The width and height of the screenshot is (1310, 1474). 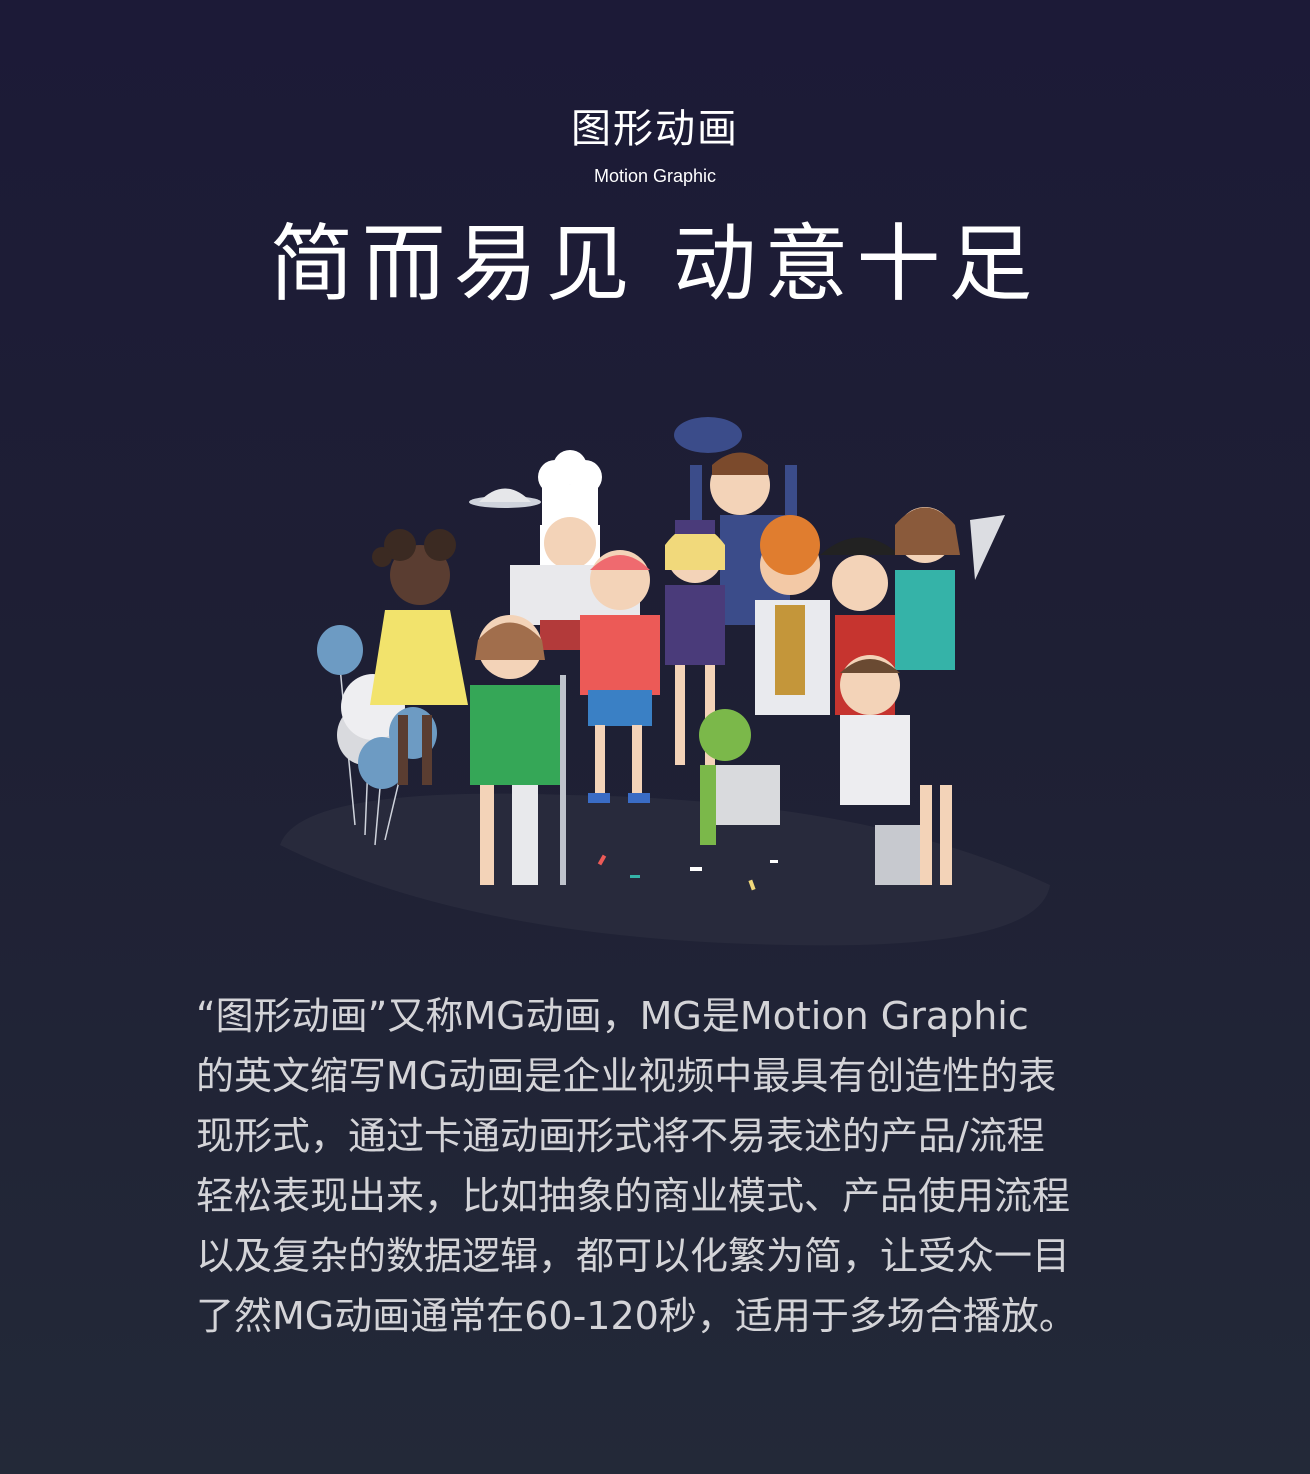 What do you see at coordinates (655, 129) in the screenshot?
I see `section-title: 图形动画` at bounding box center [655, 129].